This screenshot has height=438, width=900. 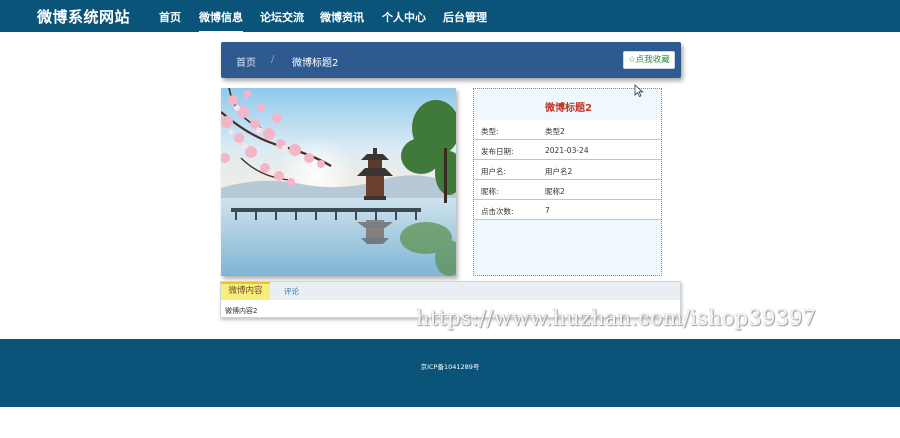 I want to click on tab-panel-content: 微博内容2, so click(x=241, y=311).